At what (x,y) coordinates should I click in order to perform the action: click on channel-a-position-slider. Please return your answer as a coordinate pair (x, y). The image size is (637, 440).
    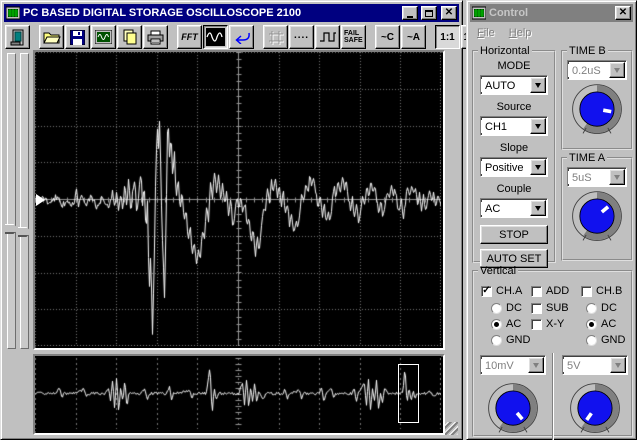
    Looking at the image, I should click on (12, 201).